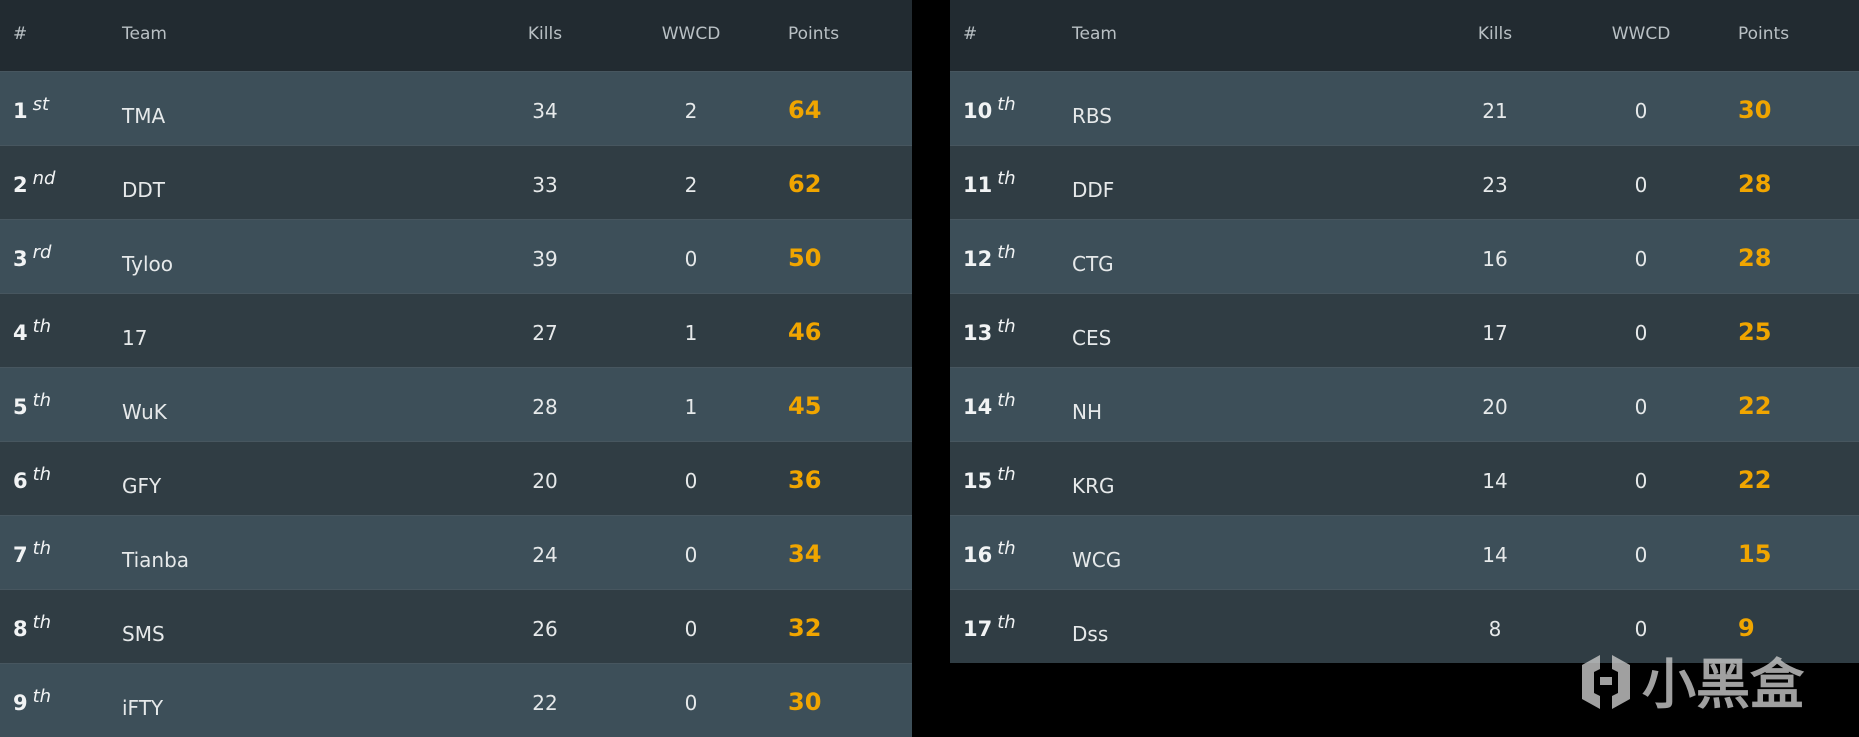 Image resolution: width=1859 pixels, height=737 pixels. I want to click on points-cell: 32, so click(805, 628).